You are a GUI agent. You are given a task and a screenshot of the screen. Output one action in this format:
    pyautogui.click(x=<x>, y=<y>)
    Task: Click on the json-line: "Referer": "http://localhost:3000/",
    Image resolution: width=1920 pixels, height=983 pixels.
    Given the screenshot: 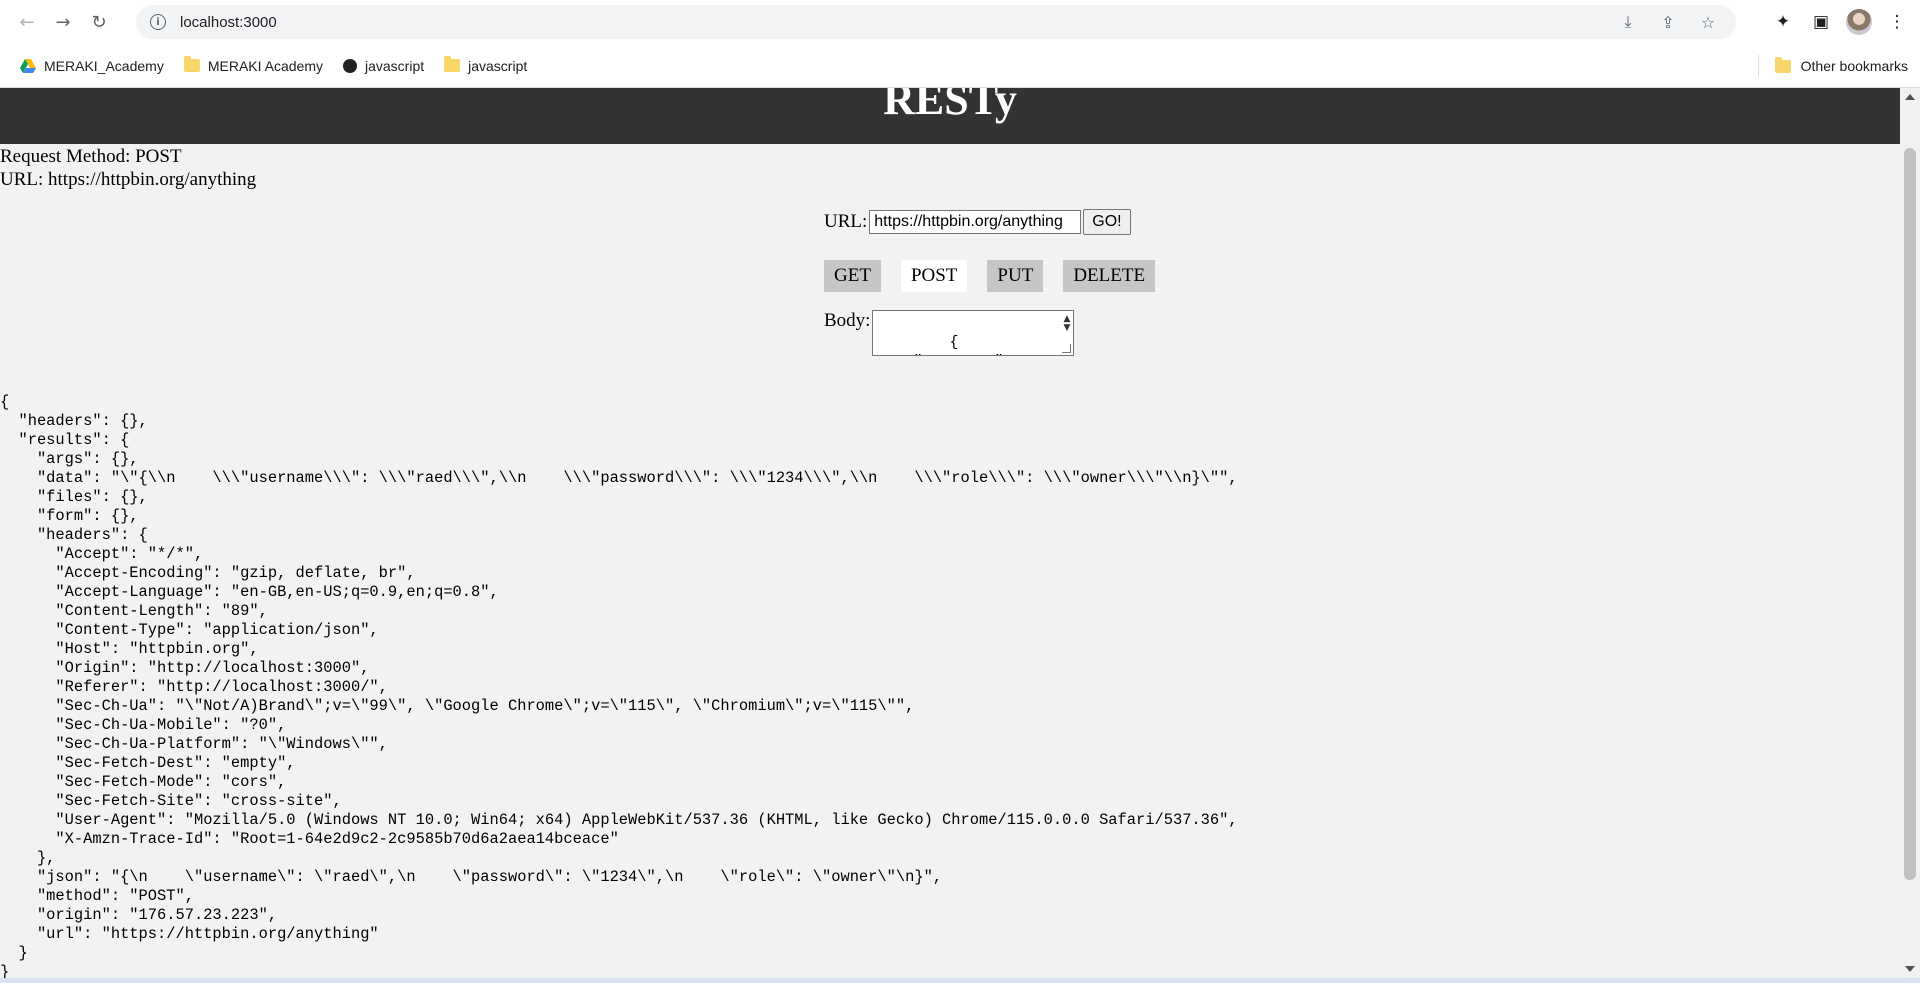 What is the action you would take?
    pyautogui.click(x=194, y=687)
    